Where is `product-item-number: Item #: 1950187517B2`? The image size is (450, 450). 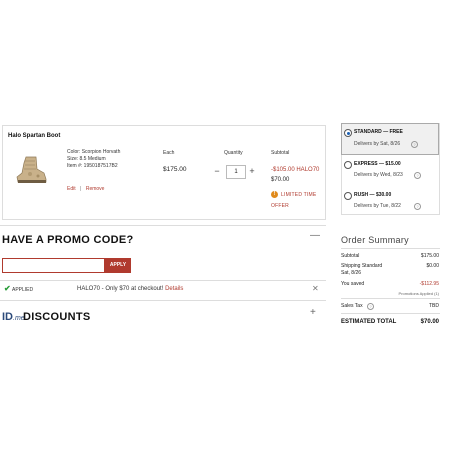 product-item-number: Item #: 1950187517B2 is located at coordinates (92, 166).